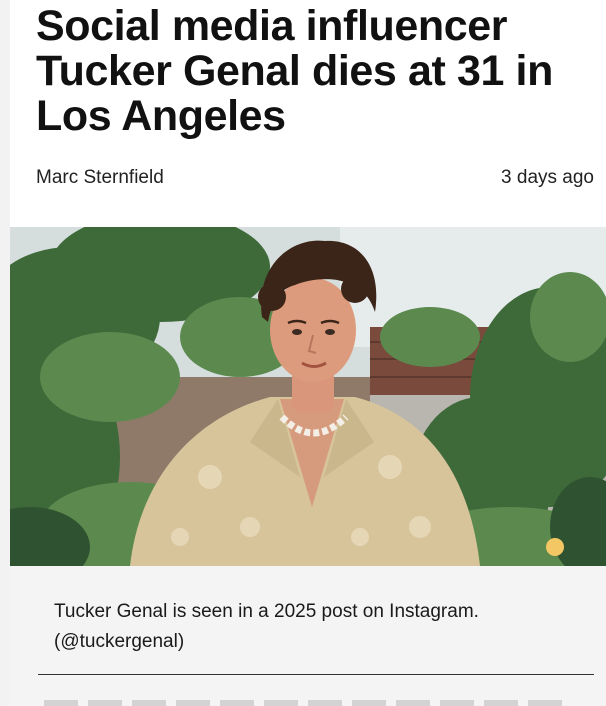 Image resolution: width=606 pixels, height=706 pixels. What do you see at coordinates (316, 674) in the screenshot?
I see `divider` at bounding box center [316, 674].